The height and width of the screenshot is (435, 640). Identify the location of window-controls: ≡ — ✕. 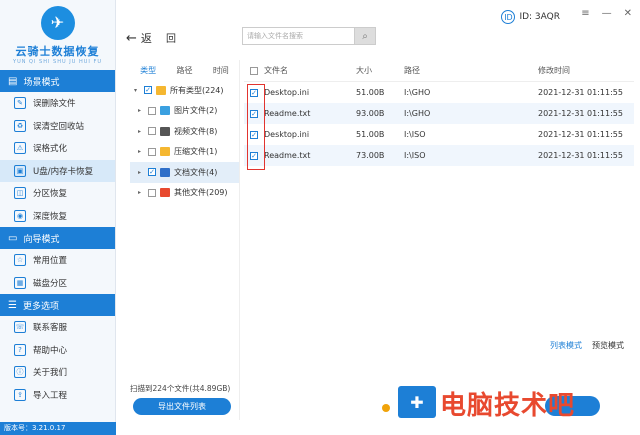
(606, 13).